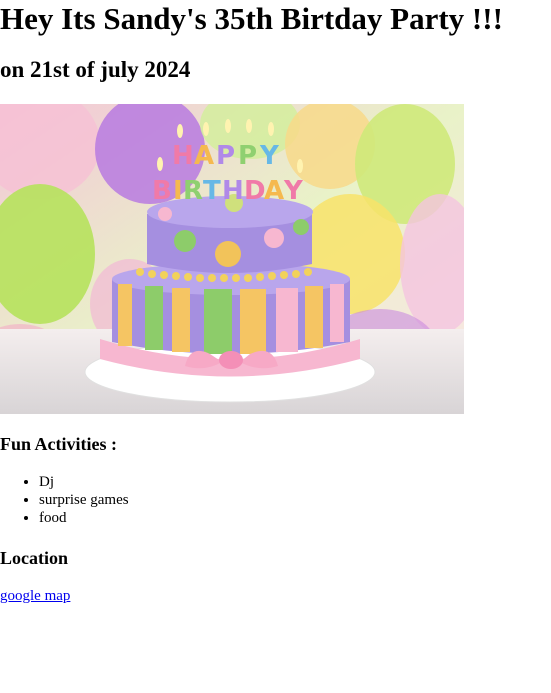 The width and height of the screenshot is (551, 693). I want to click on list-item: food, so click(84, 518).